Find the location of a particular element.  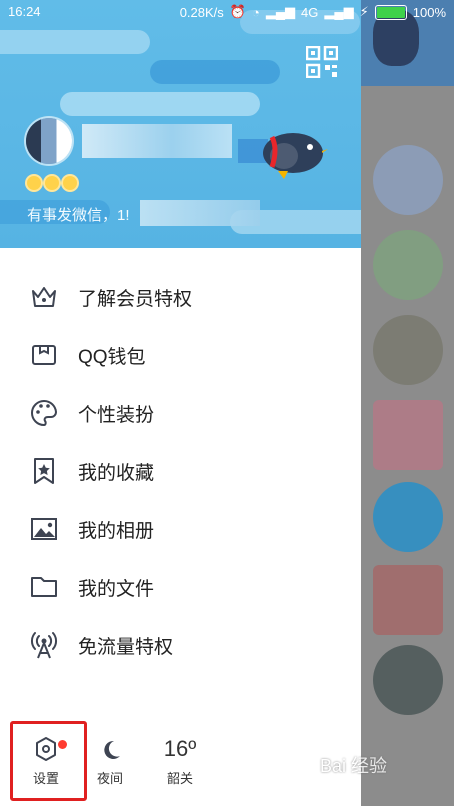

network-speed: 0.28K/s is located at coordinates (201, 12).